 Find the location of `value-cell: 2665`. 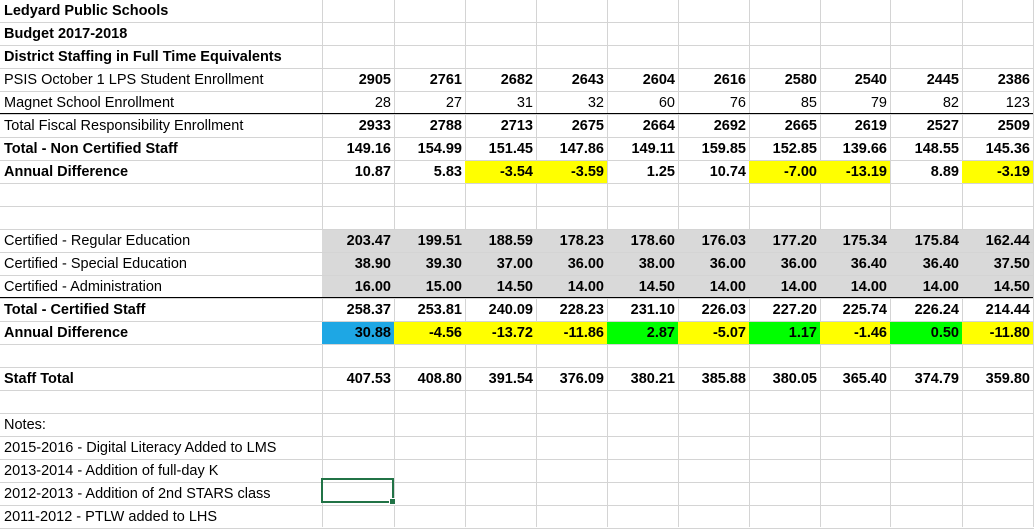

value-cell: 2665 is located at coordinates (784, 126).